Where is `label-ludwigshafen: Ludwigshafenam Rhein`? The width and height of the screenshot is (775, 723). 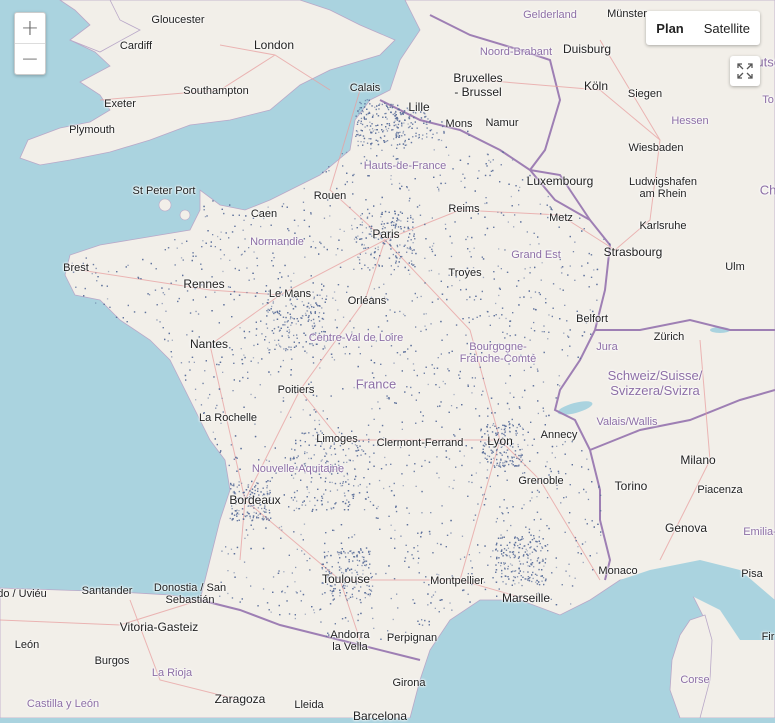
label-ludwigshafen: Ludwigshafenam Rhein is located at coordinates (663, 188).